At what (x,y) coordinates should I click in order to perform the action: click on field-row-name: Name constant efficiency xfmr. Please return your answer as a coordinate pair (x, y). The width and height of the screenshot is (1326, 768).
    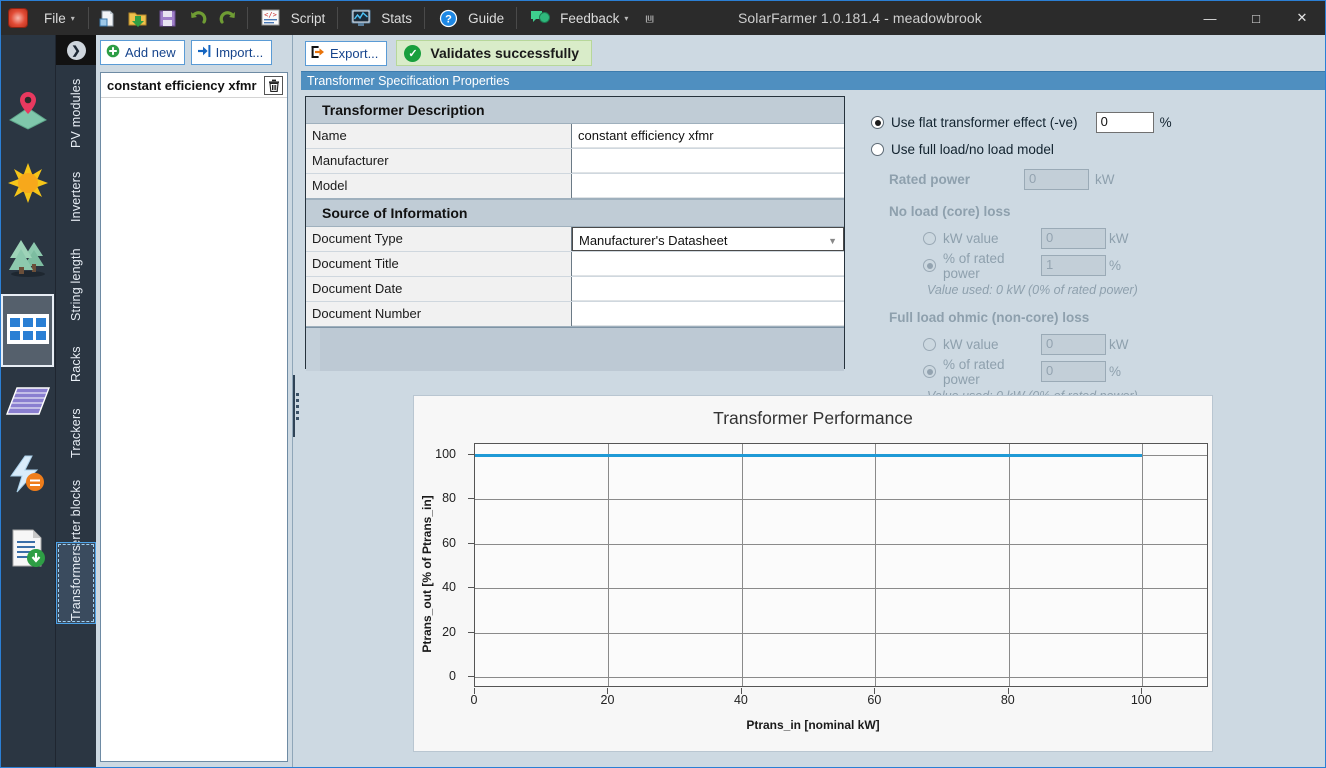
    Looking at the image, I should click on (575, 136).